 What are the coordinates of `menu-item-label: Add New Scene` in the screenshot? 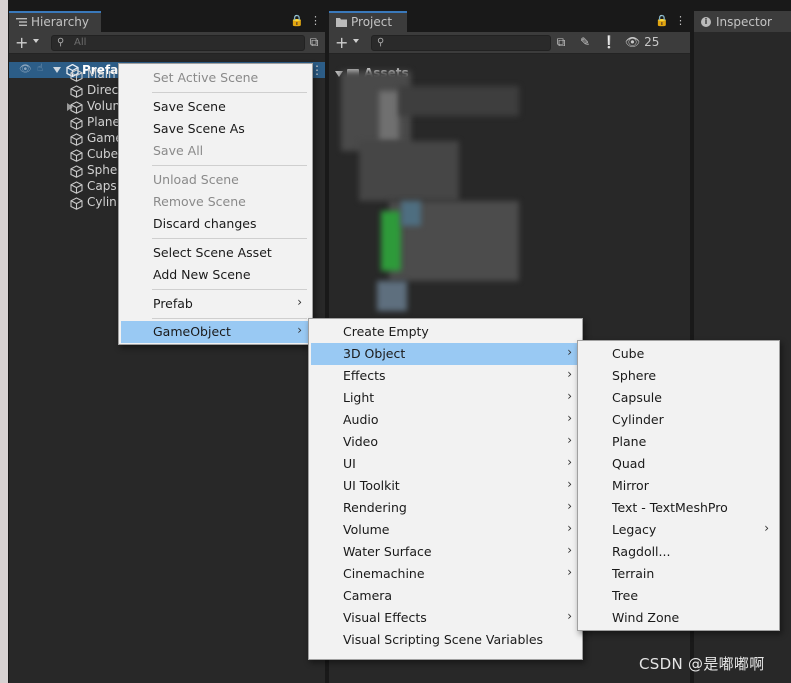 It's located at (202, 274).